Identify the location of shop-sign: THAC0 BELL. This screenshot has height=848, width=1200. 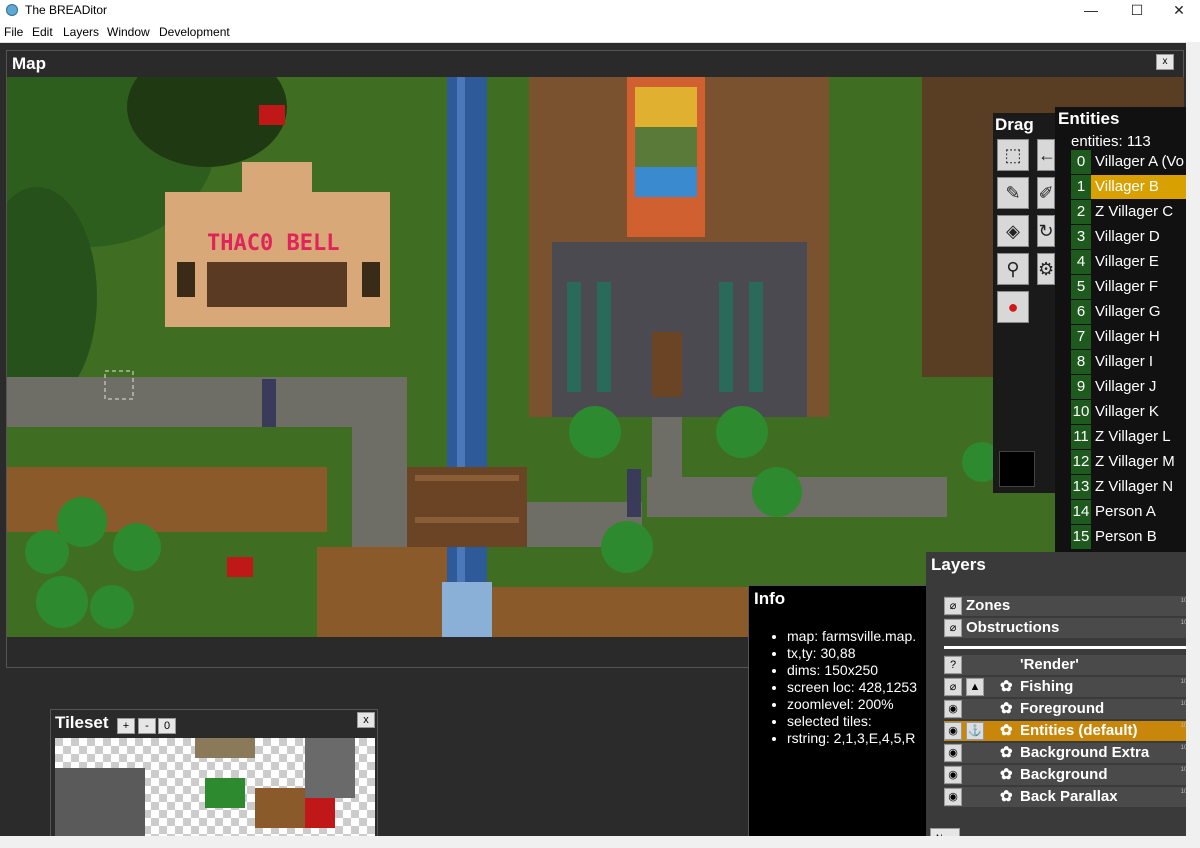
(273, 243).